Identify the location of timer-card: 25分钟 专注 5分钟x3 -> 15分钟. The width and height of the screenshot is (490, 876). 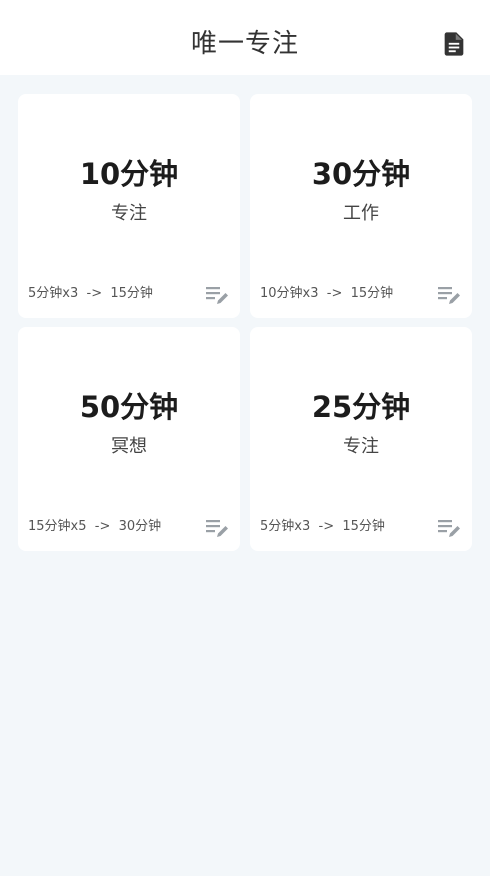
(361, 439).